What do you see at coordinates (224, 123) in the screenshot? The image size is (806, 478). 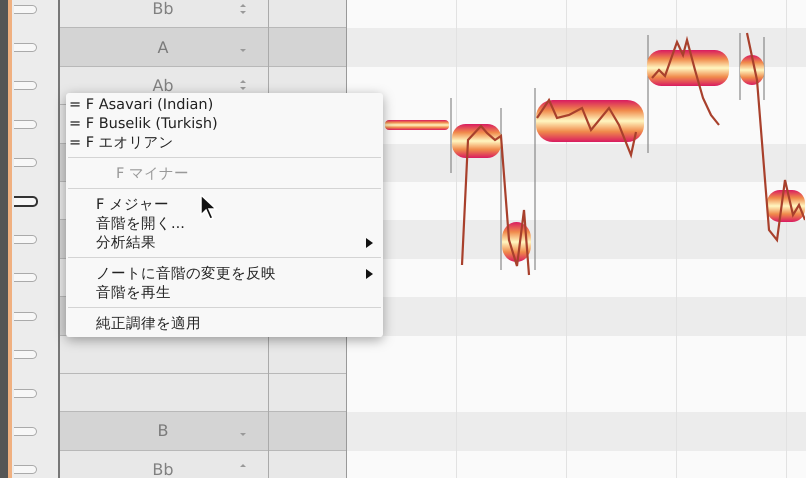 I see `menu-item: = F Buselik (Turkish)` at bounding box center [224, 123].